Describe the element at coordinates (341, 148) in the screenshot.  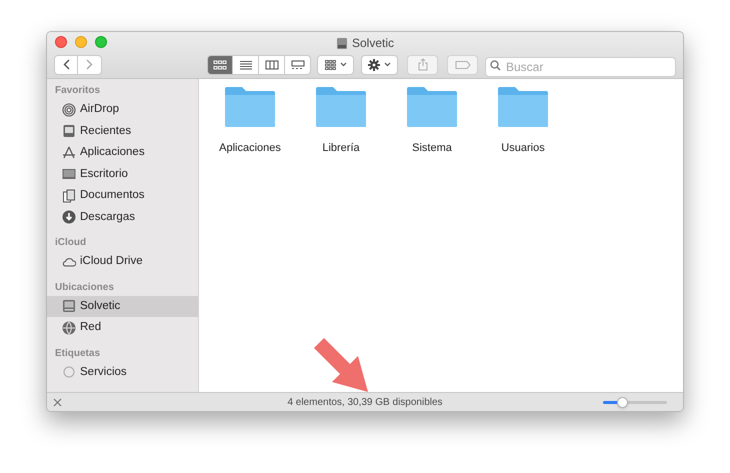
I see `folder-name: Librería` at that location.